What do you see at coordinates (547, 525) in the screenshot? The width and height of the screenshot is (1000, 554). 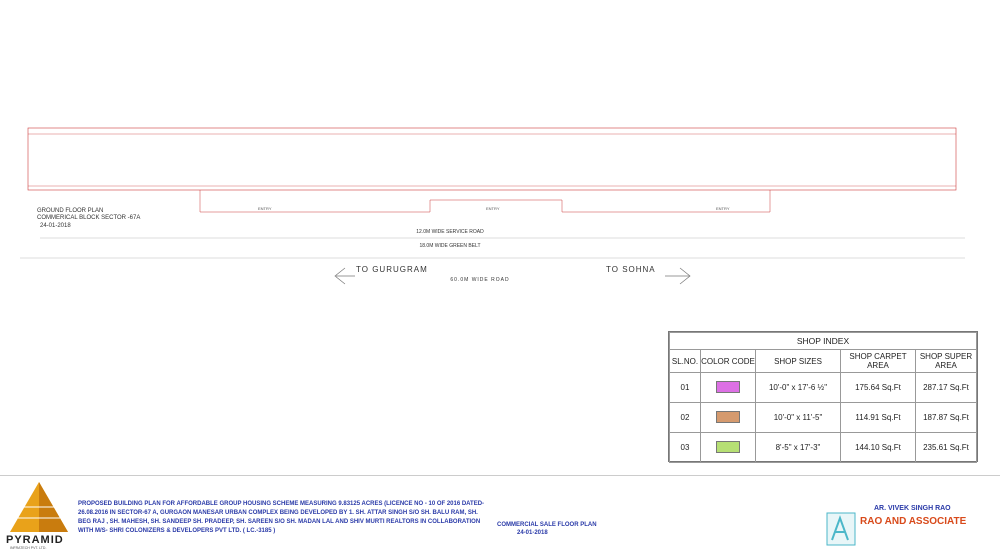 I see `sale-plan-title: COMMERCIAL SALE FLOOR PLAN` at bounding box center [547, 525].